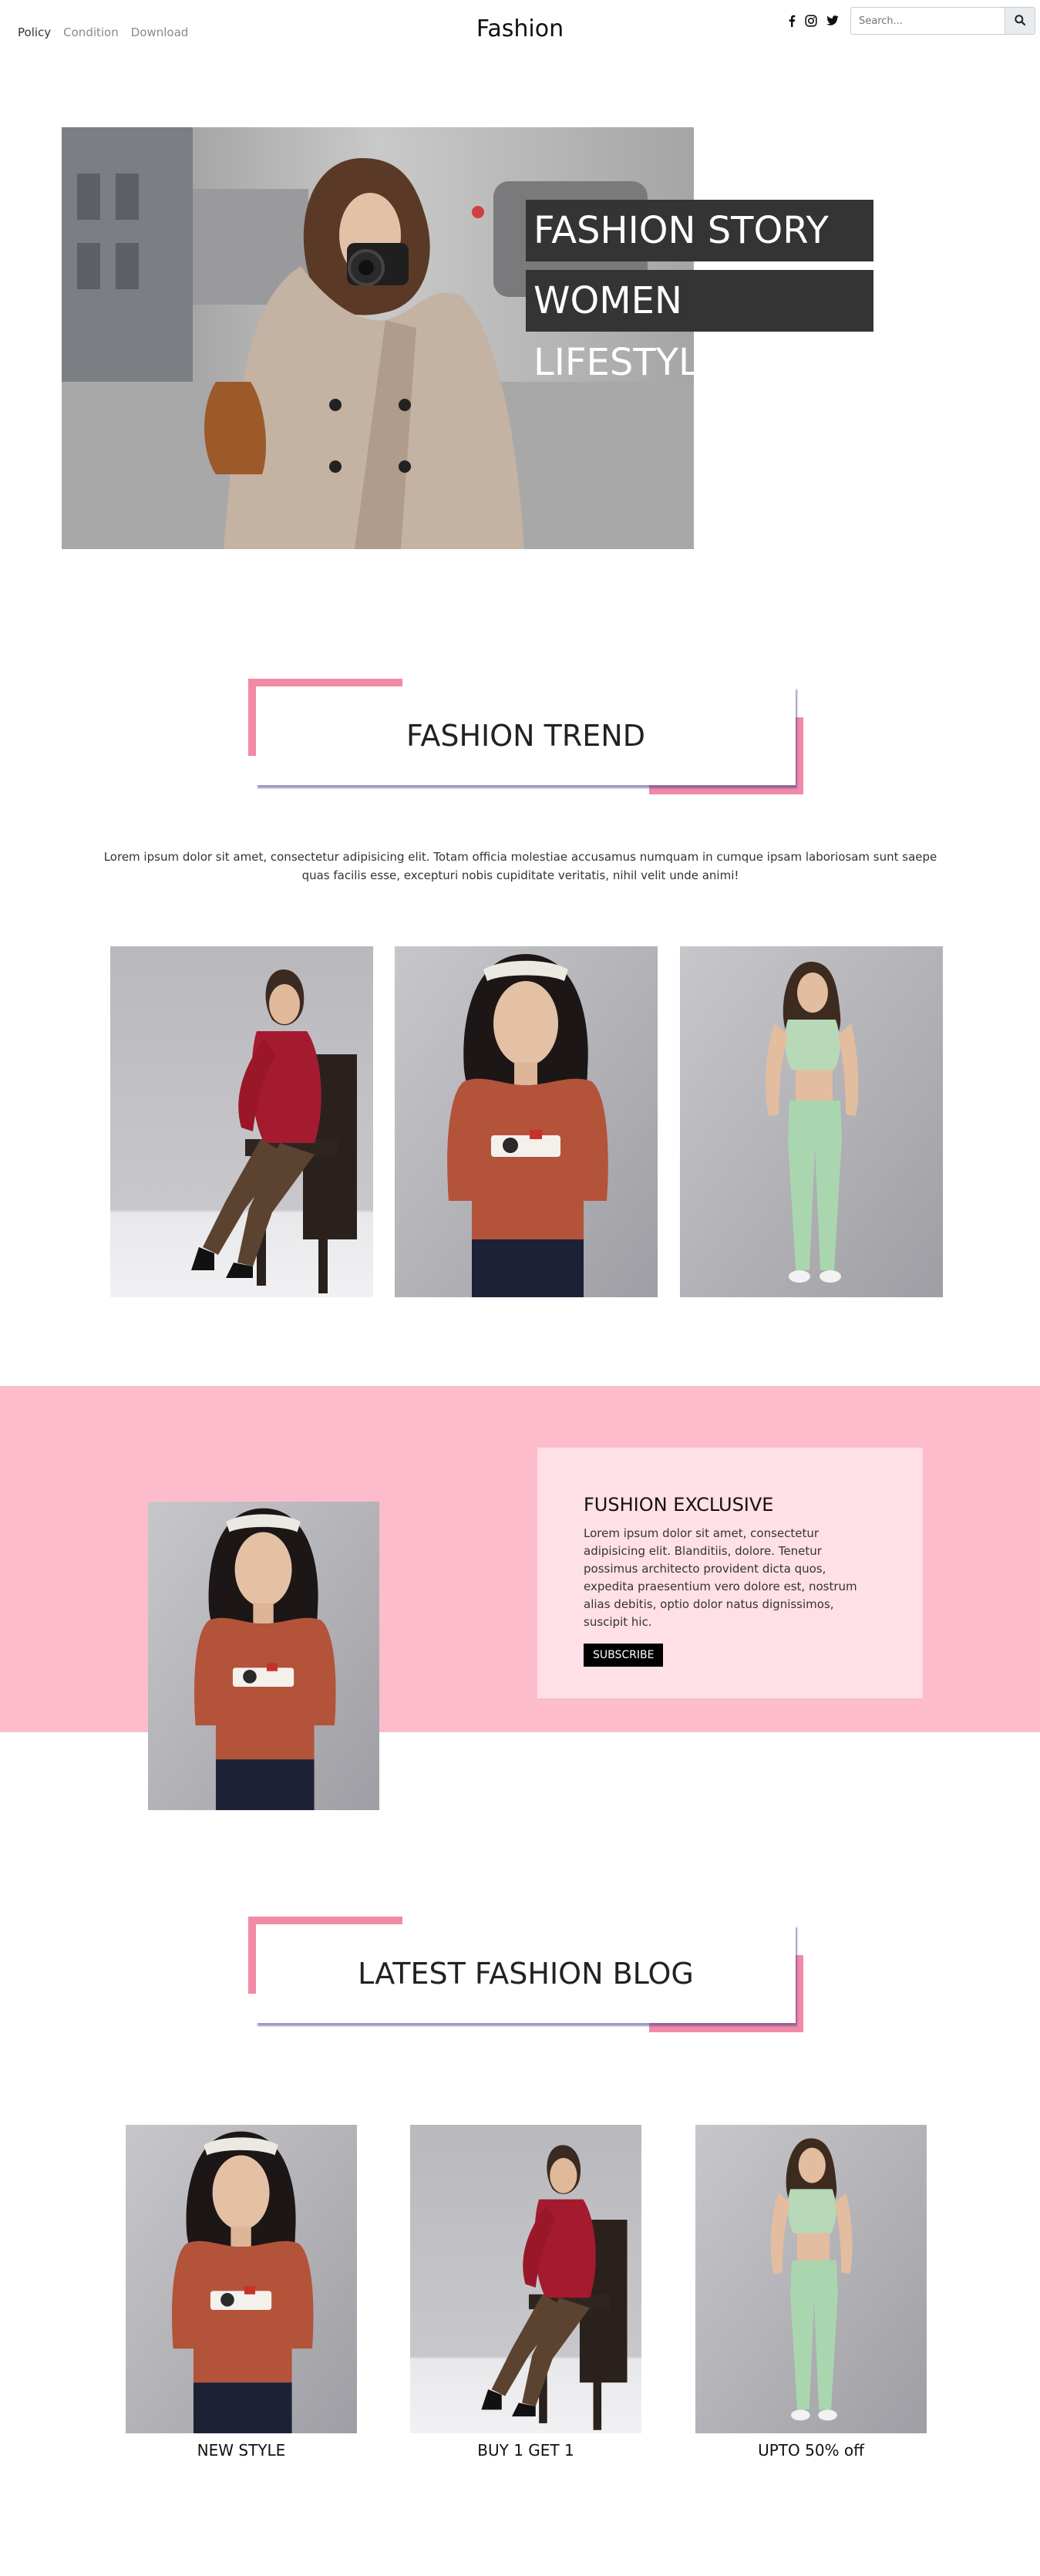 This screenshot has height=2576, width=1040. Describe the element at coordinates (699, 327) in the screenshot. I see `hero-tagline-2: WOMEN LIFESTYLE` at that location.